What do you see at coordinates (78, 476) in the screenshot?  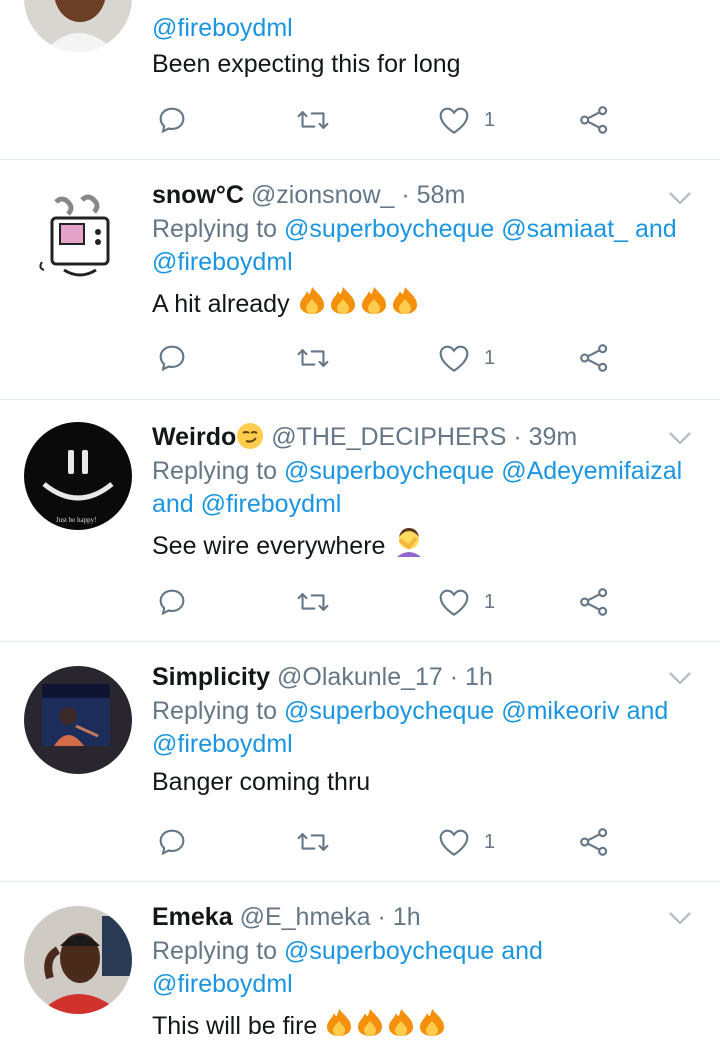 I see `avatar: Just be happy!` at bounding box center [78, 476].